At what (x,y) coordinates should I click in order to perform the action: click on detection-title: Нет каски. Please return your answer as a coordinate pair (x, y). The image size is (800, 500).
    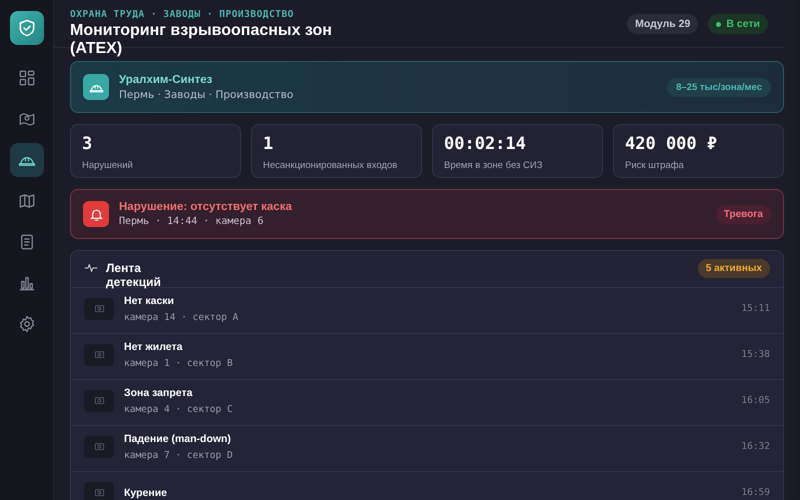
    Looking at the image, I should click on (149, 300).